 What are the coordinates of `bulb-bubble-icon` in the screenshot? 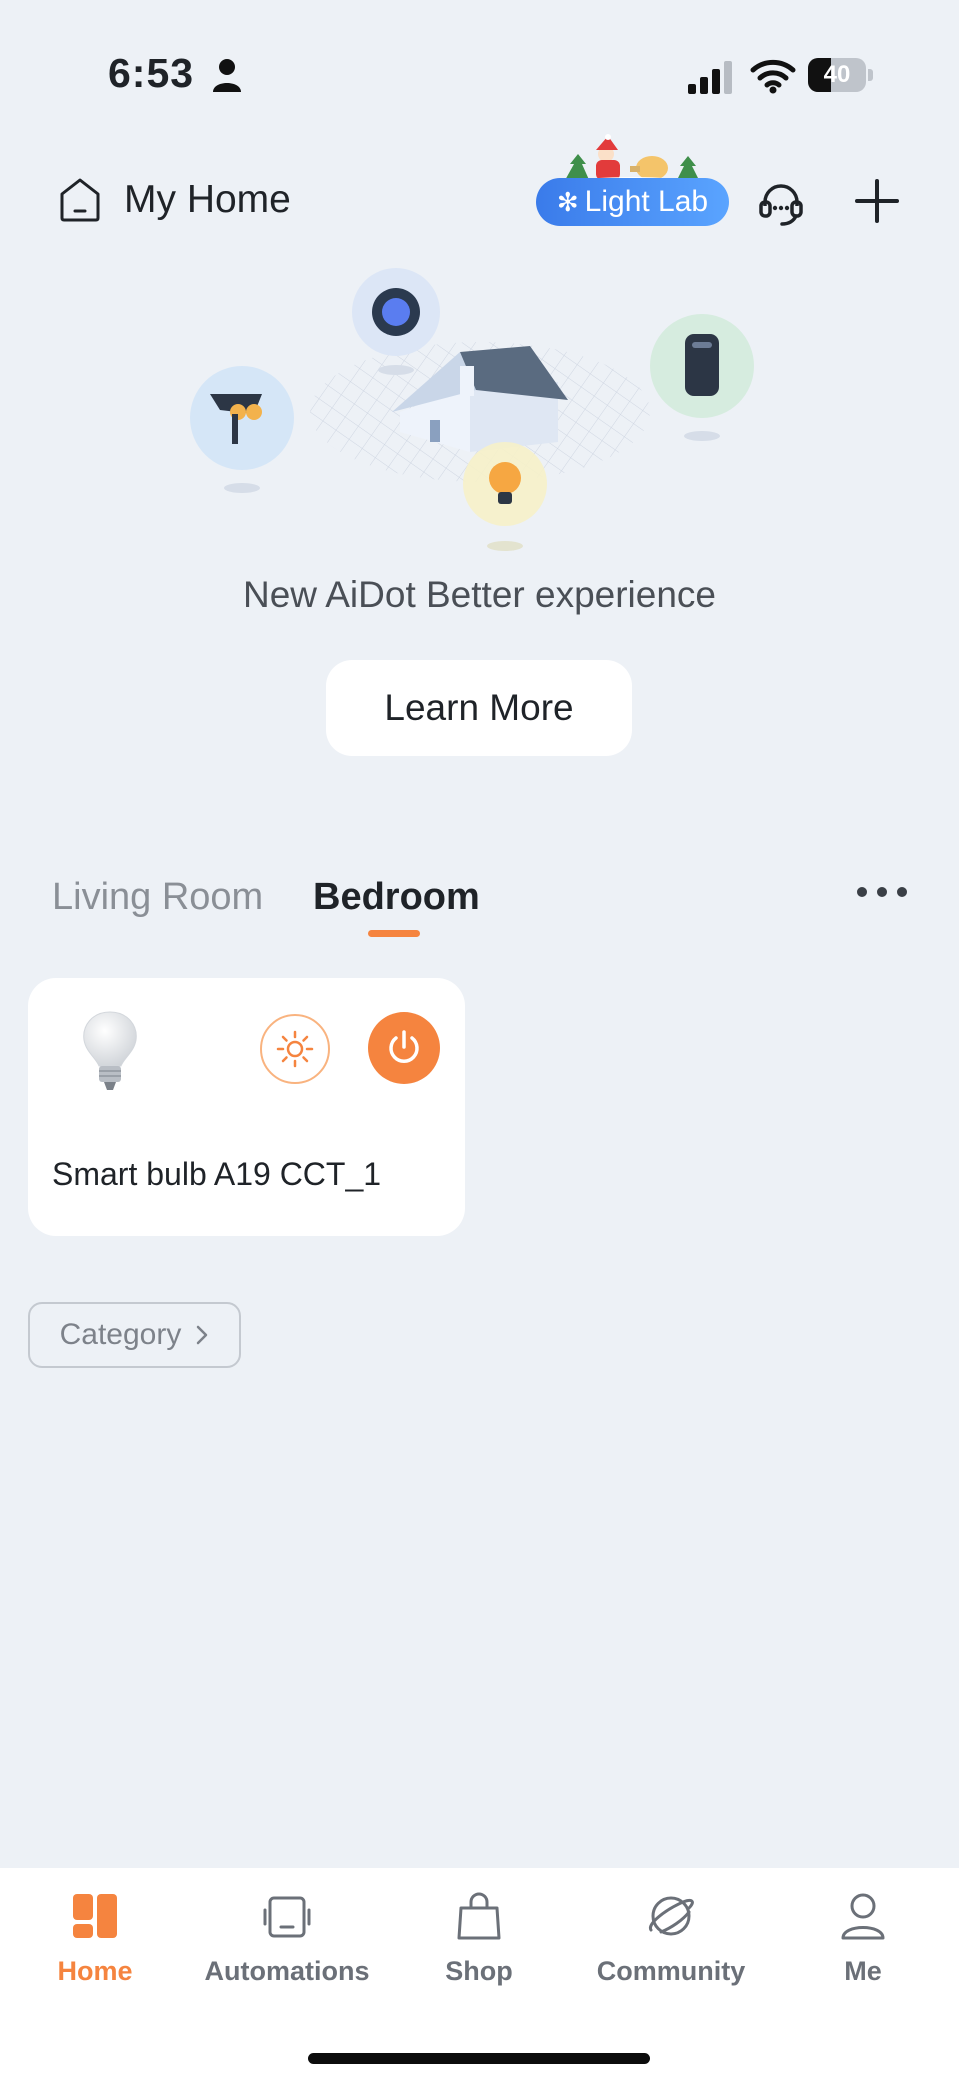 It's located at (505, 496).